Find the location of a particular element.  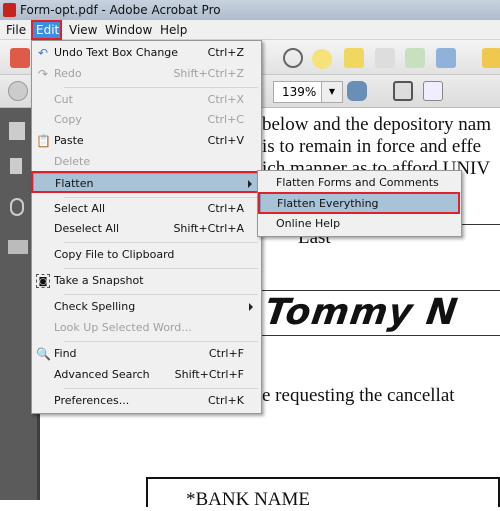

flatten-annotation-box is located at coordinates (145, 182).